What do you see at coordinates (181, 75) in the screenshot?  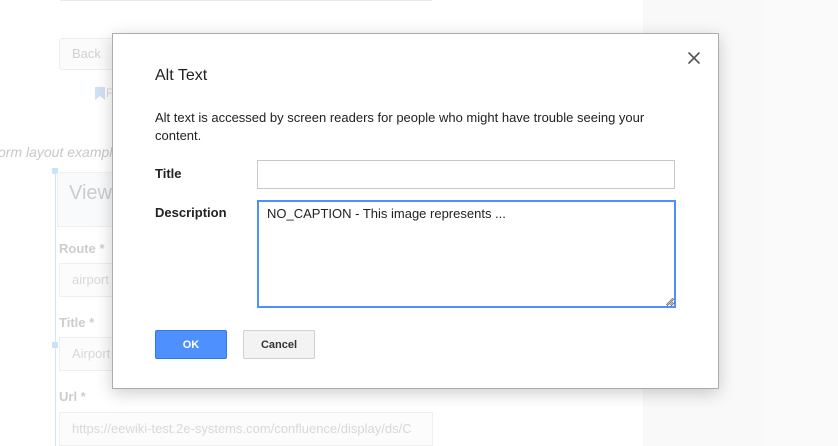 I see `dialog-title: Alt Text` at bounding box center [181, 75].